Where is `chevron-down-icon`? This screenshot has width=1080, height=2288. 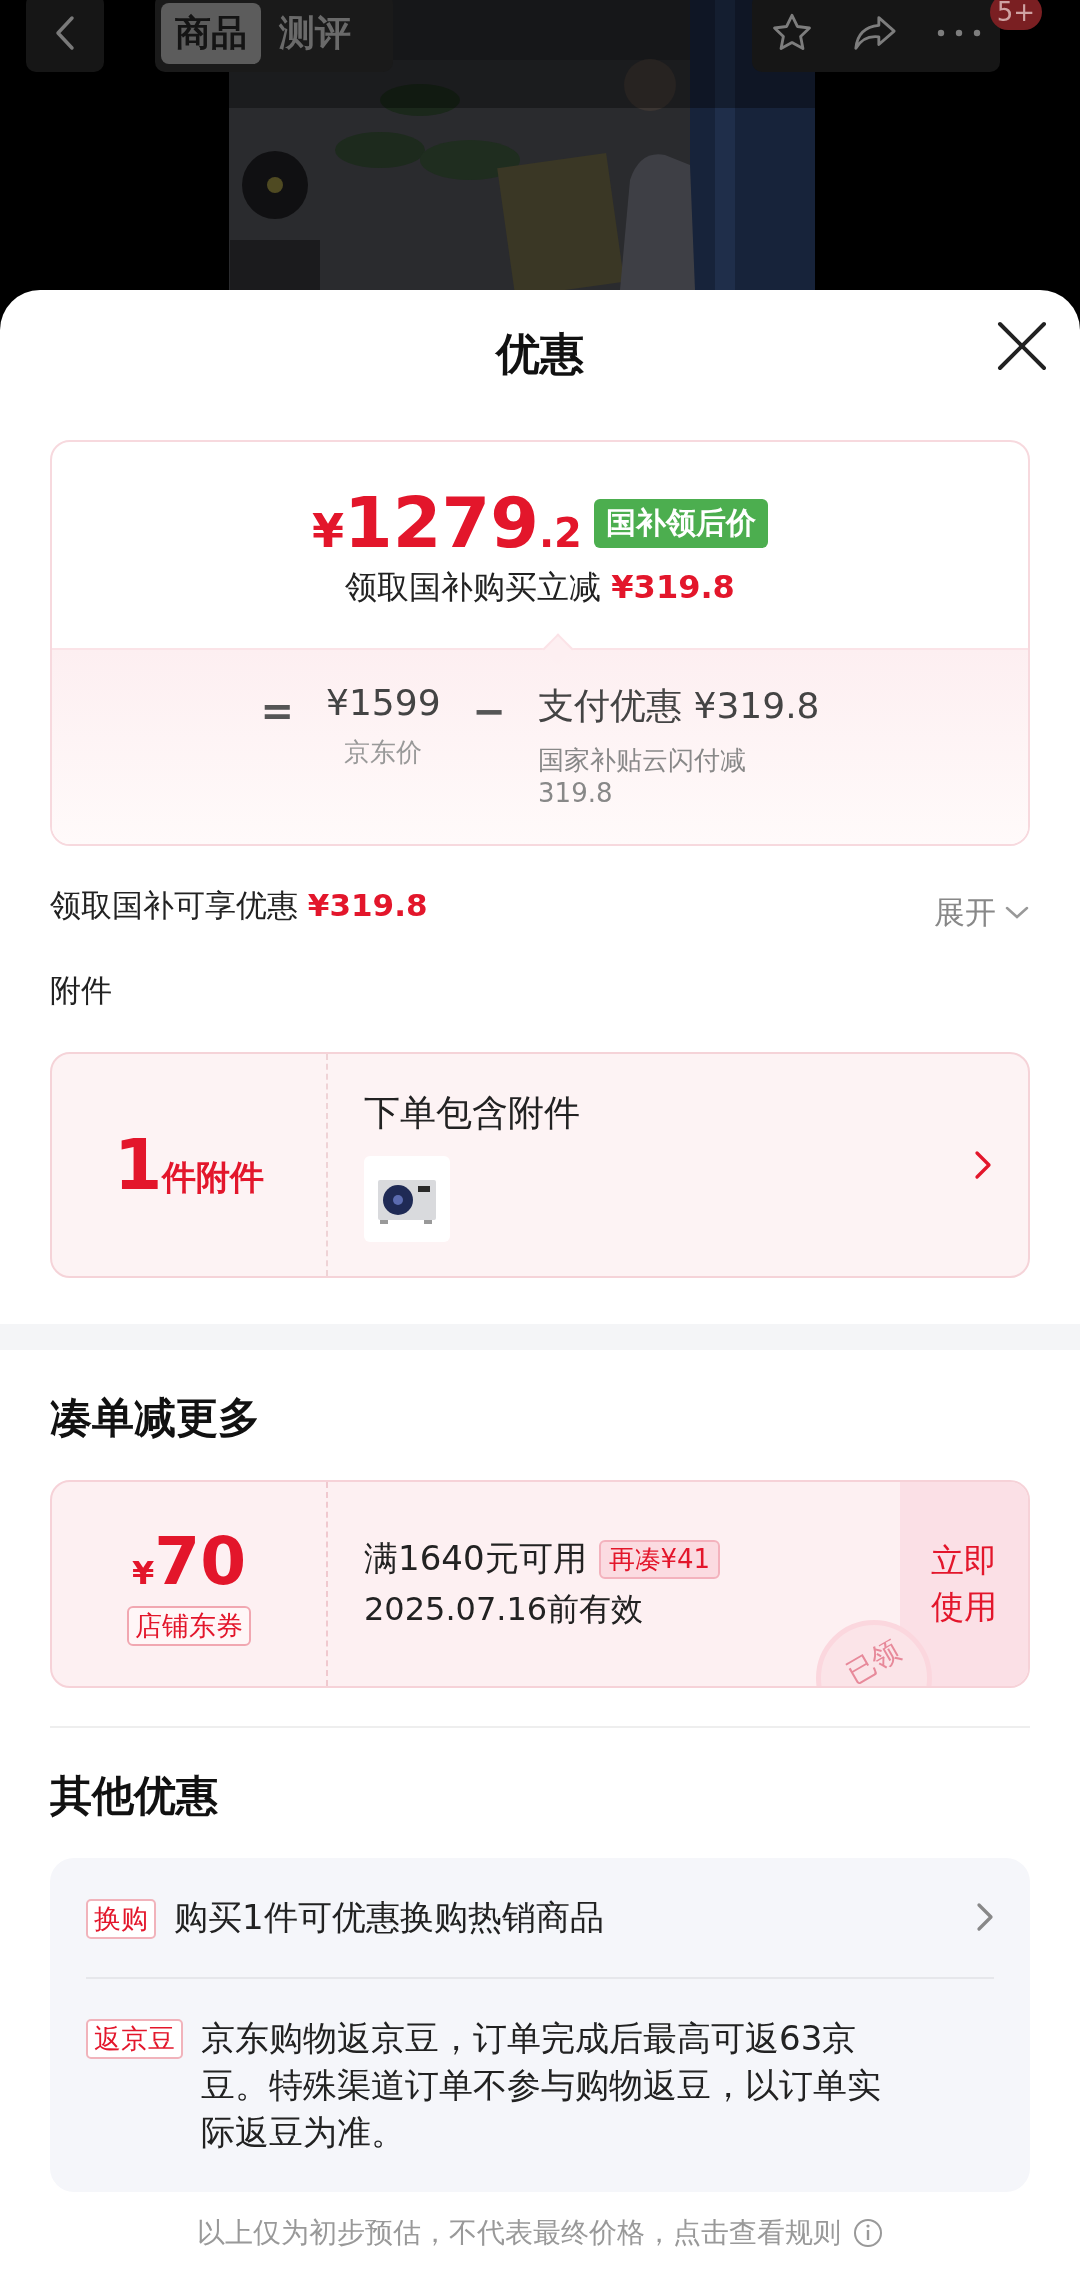 chevron-down-icon is located at coordinates (1017, 913).